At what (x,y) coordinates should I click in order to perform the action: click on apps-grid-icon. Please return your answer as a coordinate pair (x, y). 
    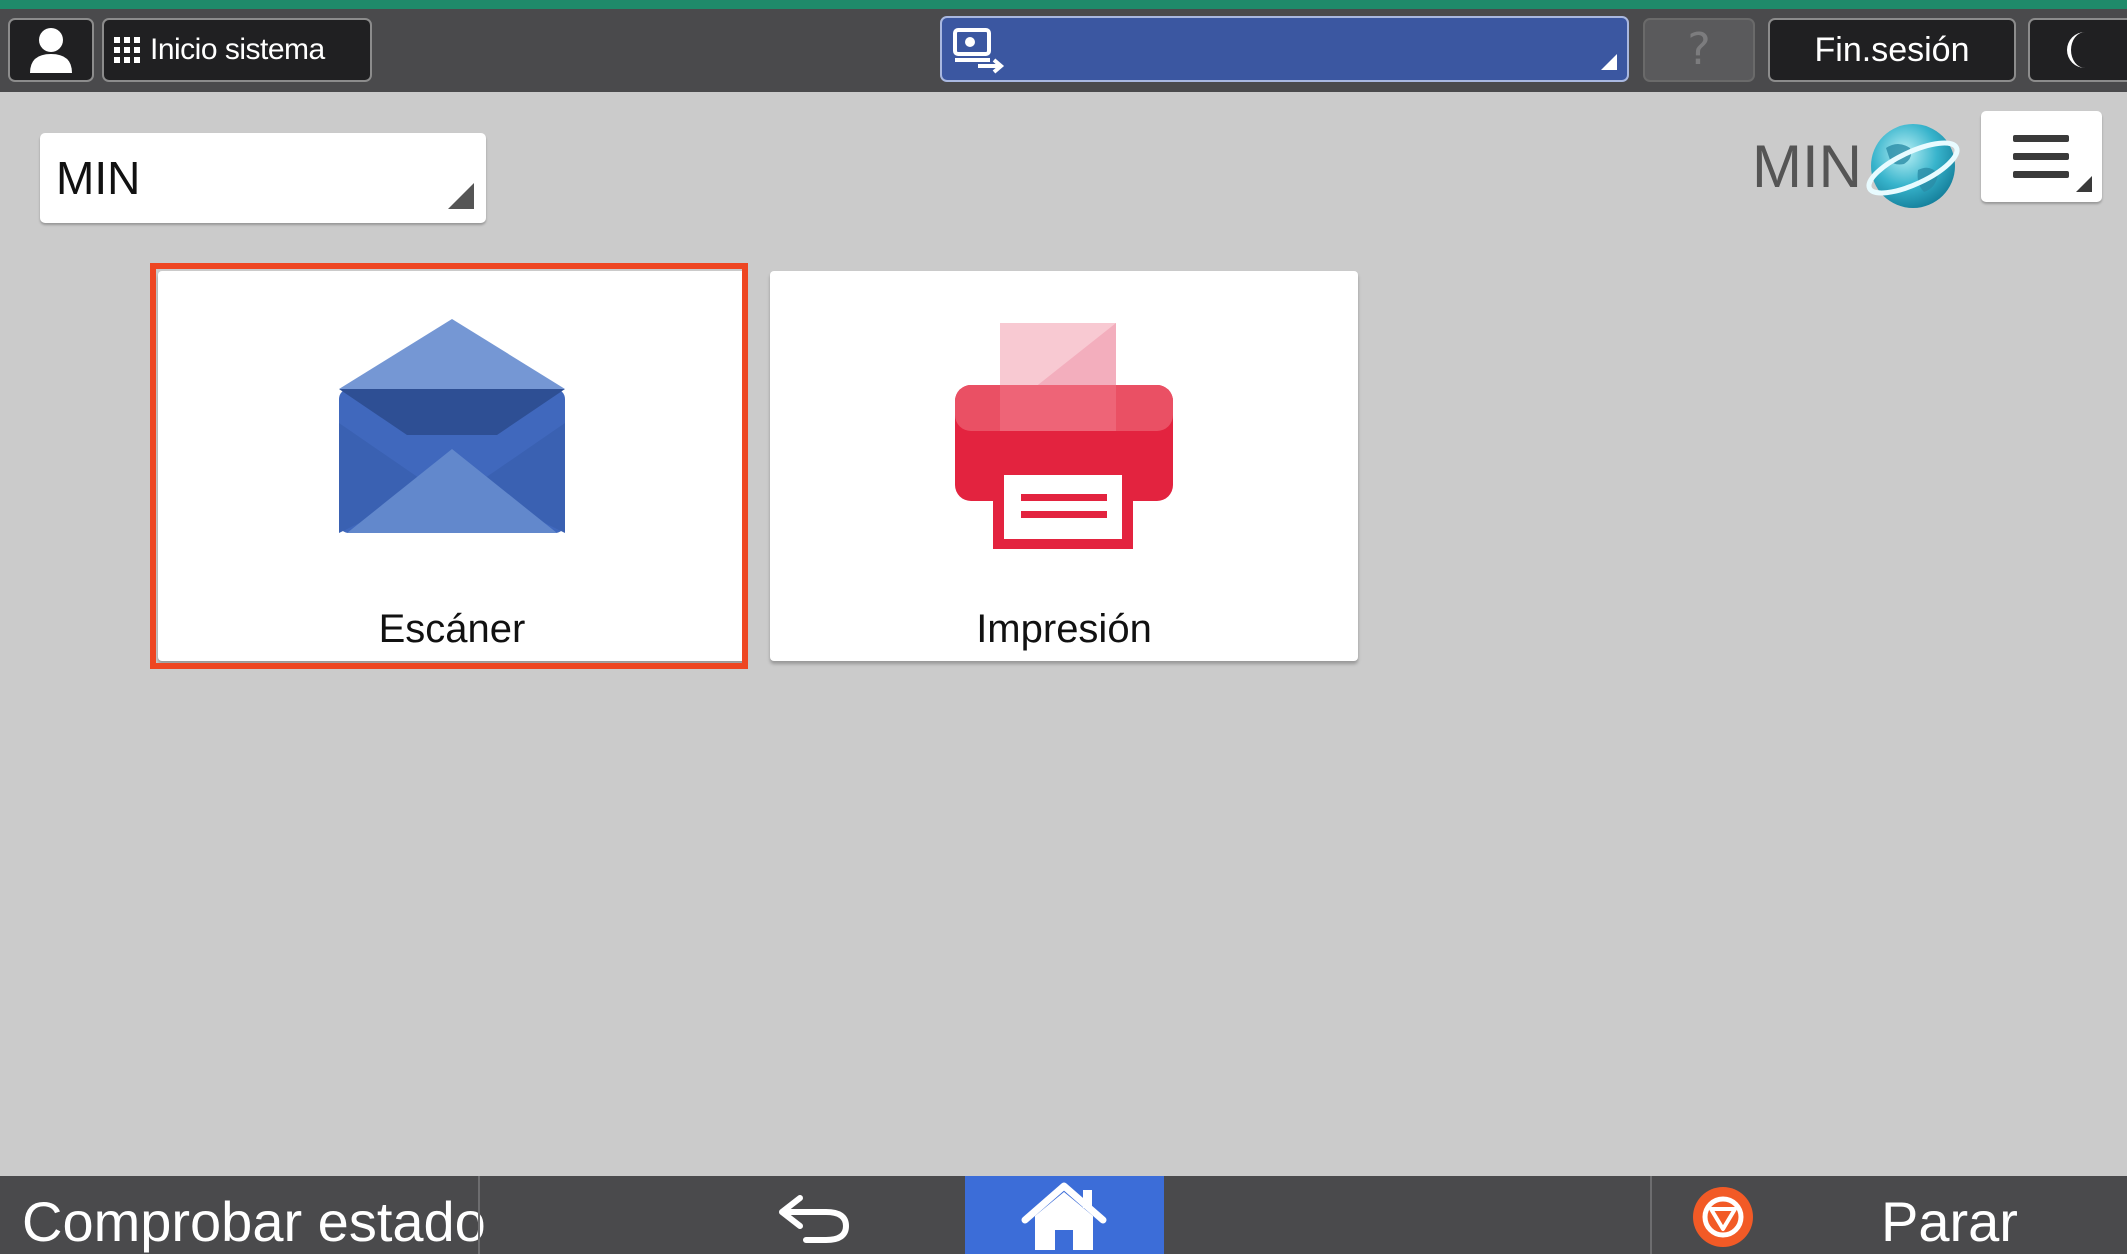
    Looking at the image, I should click on (127, 50).